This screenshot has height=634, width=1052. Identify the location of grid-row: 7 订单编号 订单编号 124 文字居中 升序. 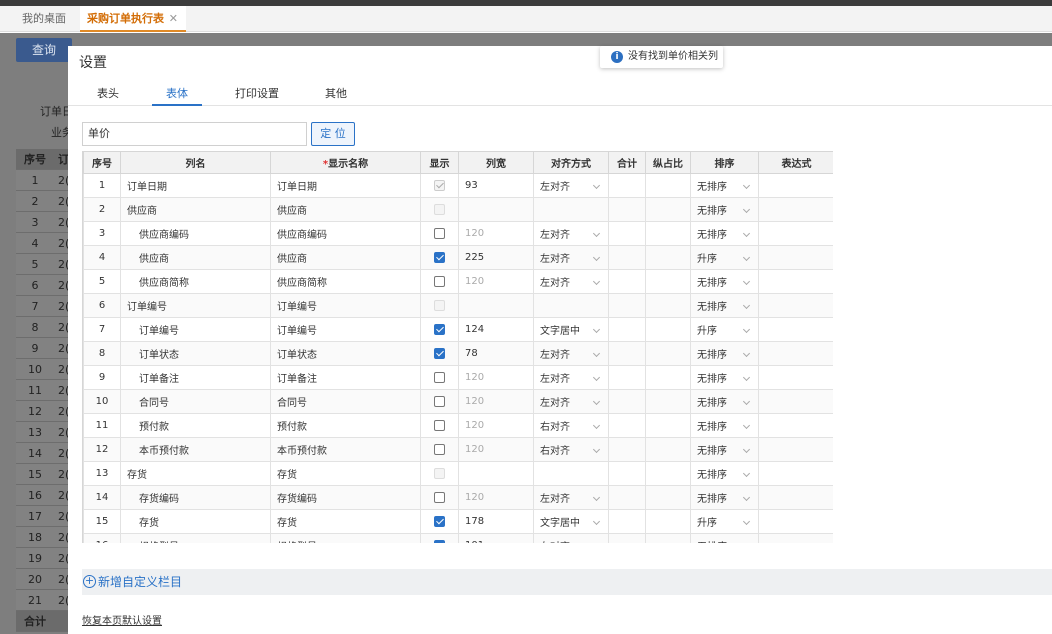
(458, 329).